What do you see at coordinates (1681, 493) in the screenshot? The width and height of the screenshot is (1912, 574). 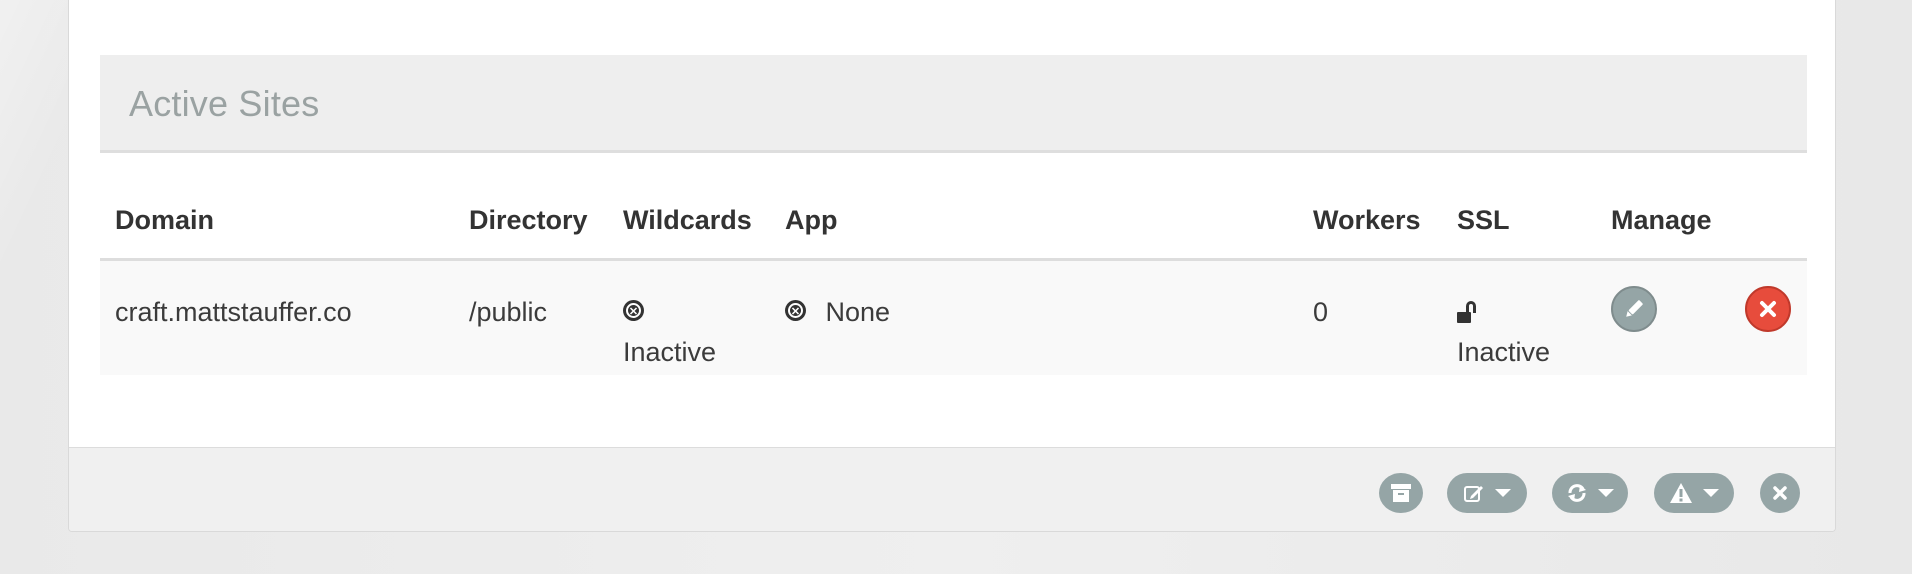 I see `warning-icon` at bounding box center [1681, 493].